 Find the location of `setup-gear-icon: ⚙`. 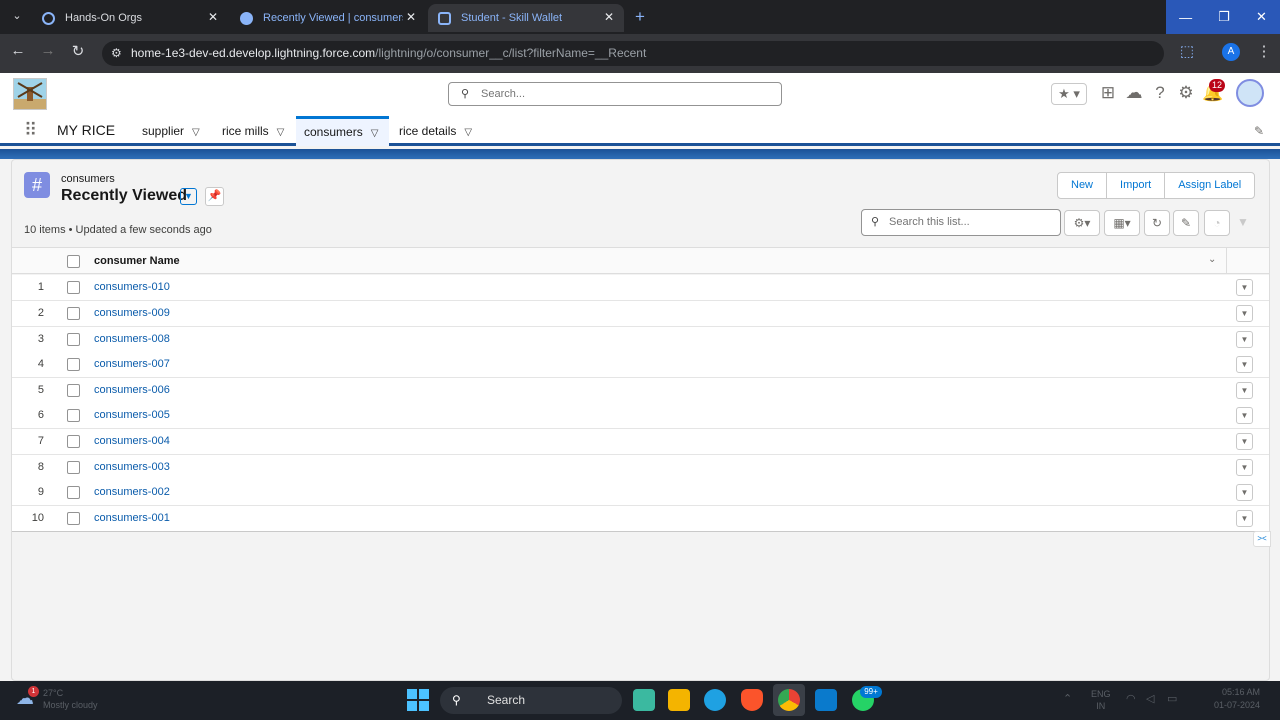

setup-gear-icon: ⚙ is located at coordinates (1186, 93).